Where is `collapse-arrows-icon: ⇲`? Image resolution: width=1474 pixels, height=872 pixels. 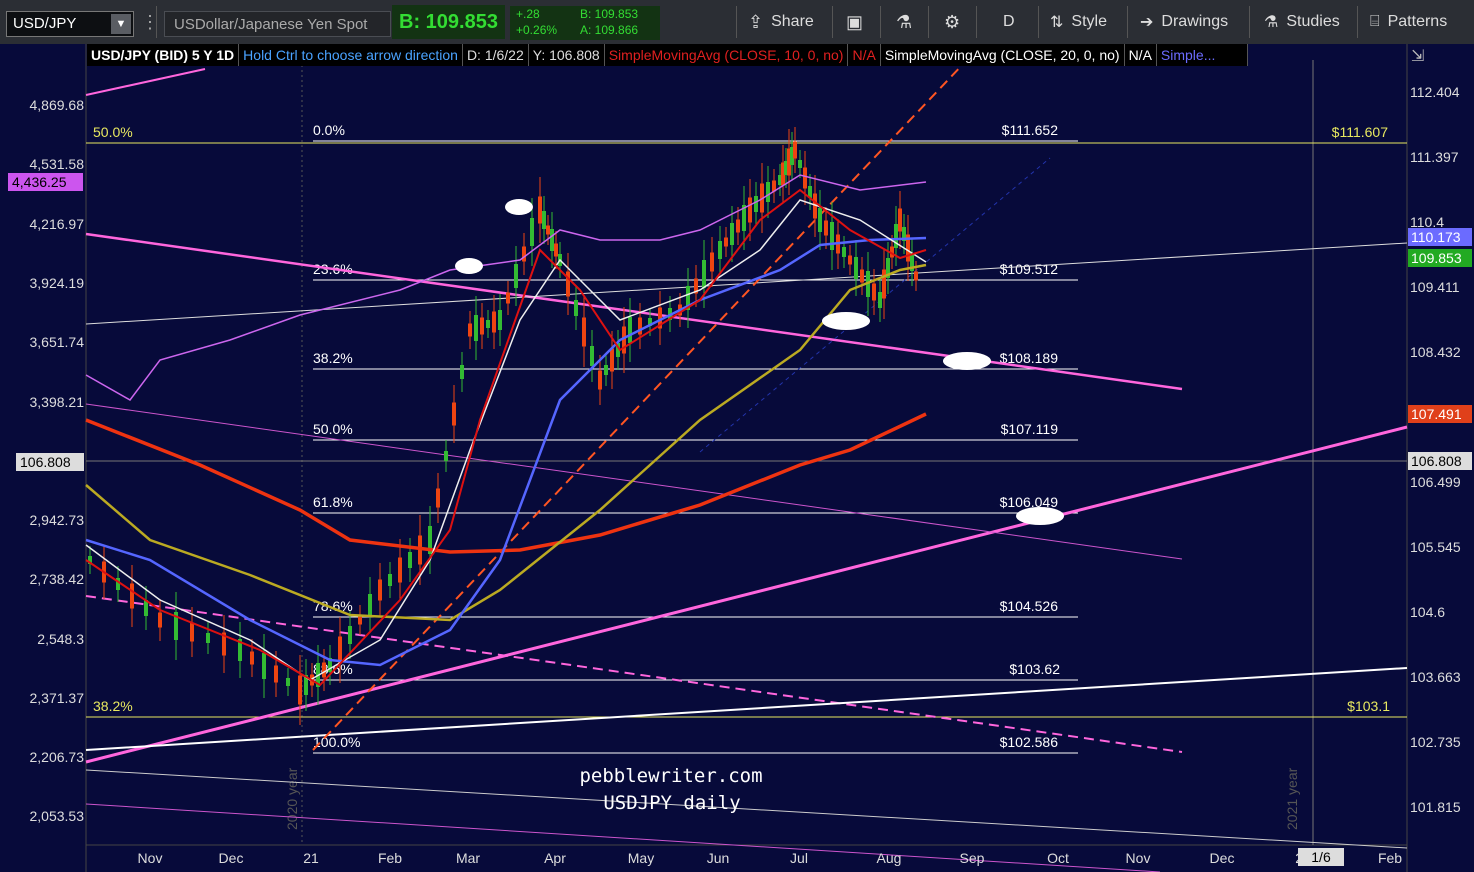
collapse-arrows-icon: ⇲ is located at coordinates (1417, 56).